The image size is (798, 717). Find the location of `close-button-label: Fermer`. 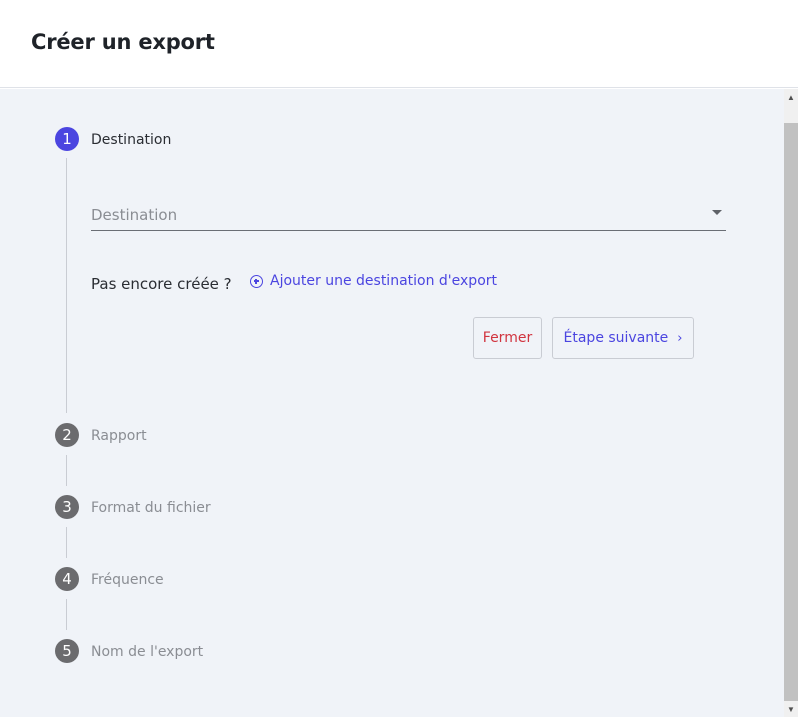

close-button-label: Fermer is located at coordinates (507, 338).